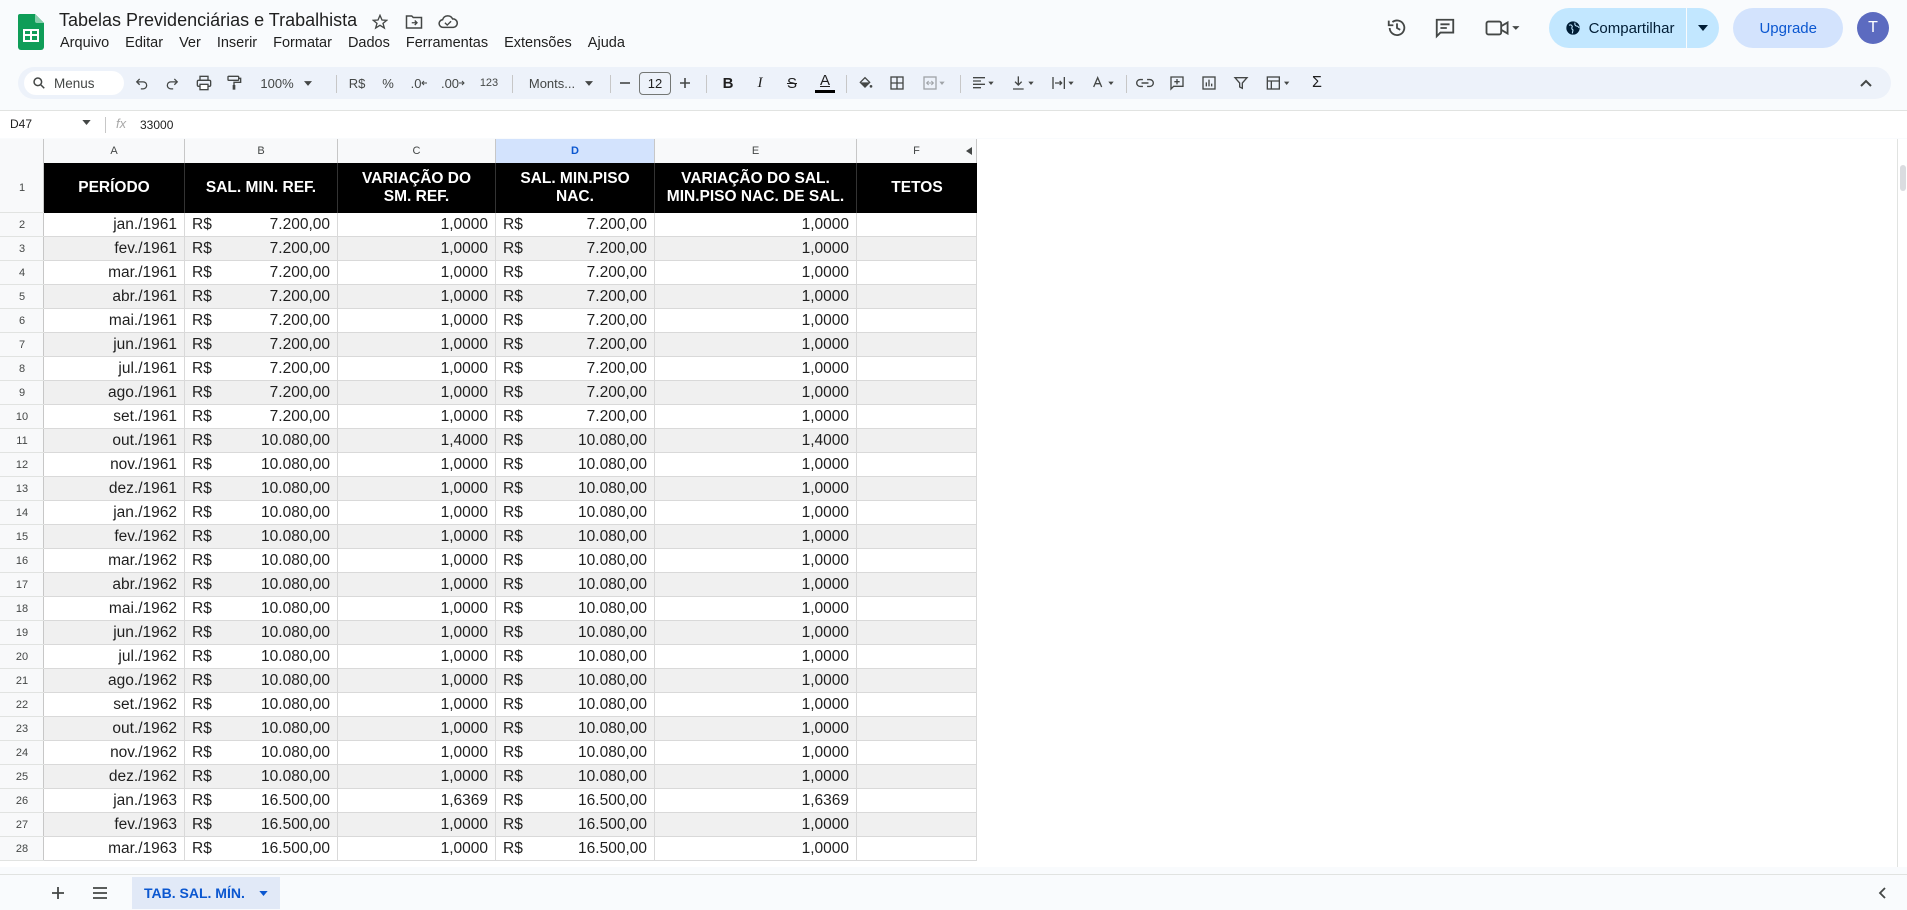 The height and width of the screenshot is (910, 1907). I want to click on cell-periodo: abr./1961, so click(114, 296).